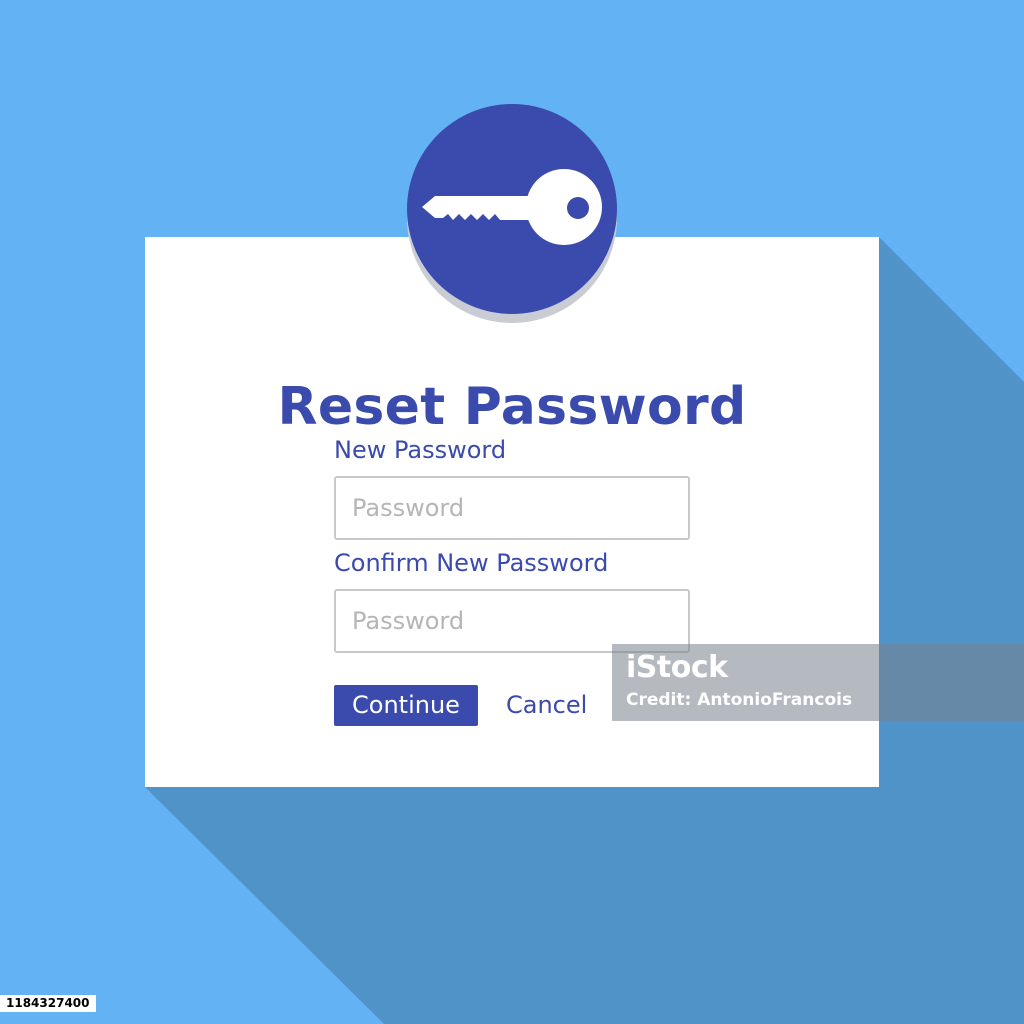  What do you see at coordinates (739, 700) in the screenshot?
I see `watermark-credit: Credit: AntonioFrancois` at bounding box center [739, 700].